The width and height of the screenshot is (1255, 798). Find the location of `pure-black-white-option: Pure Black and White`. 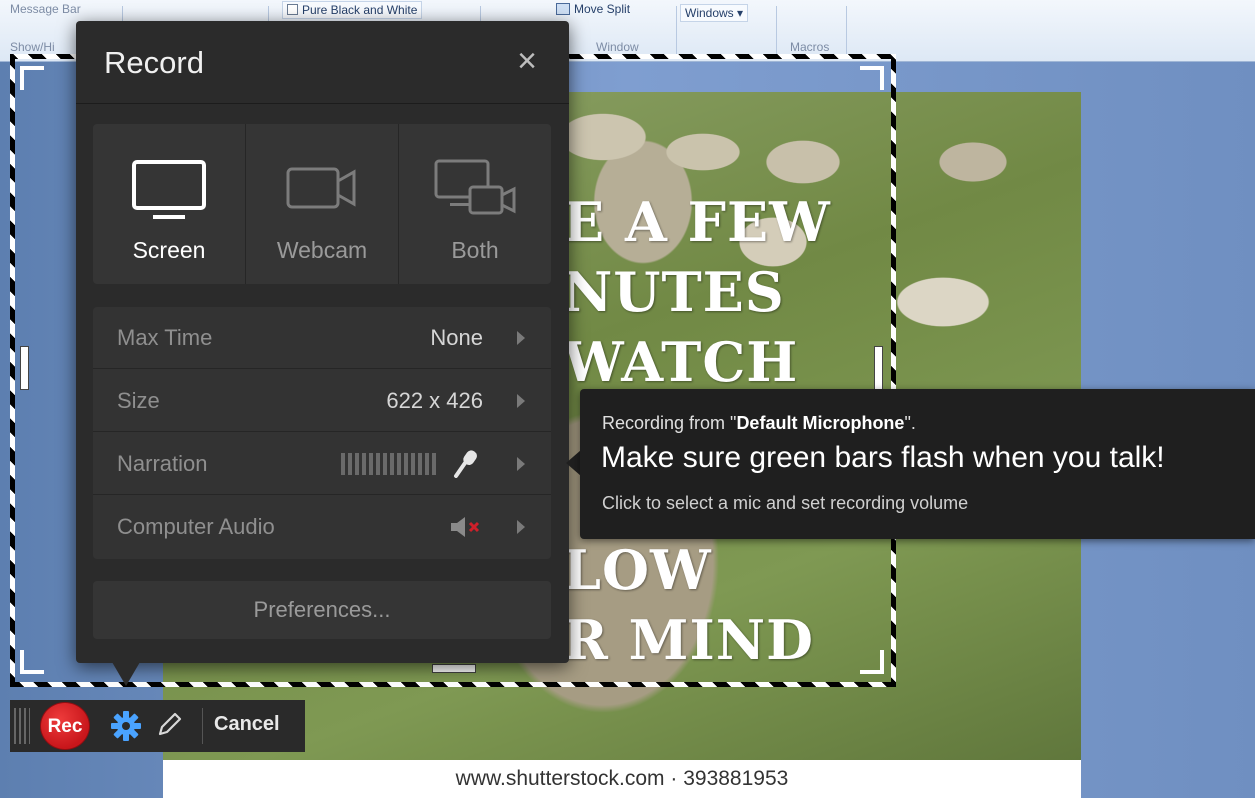

pure-black-white-option: Pure Black and White is located at coordinates (352, 10).